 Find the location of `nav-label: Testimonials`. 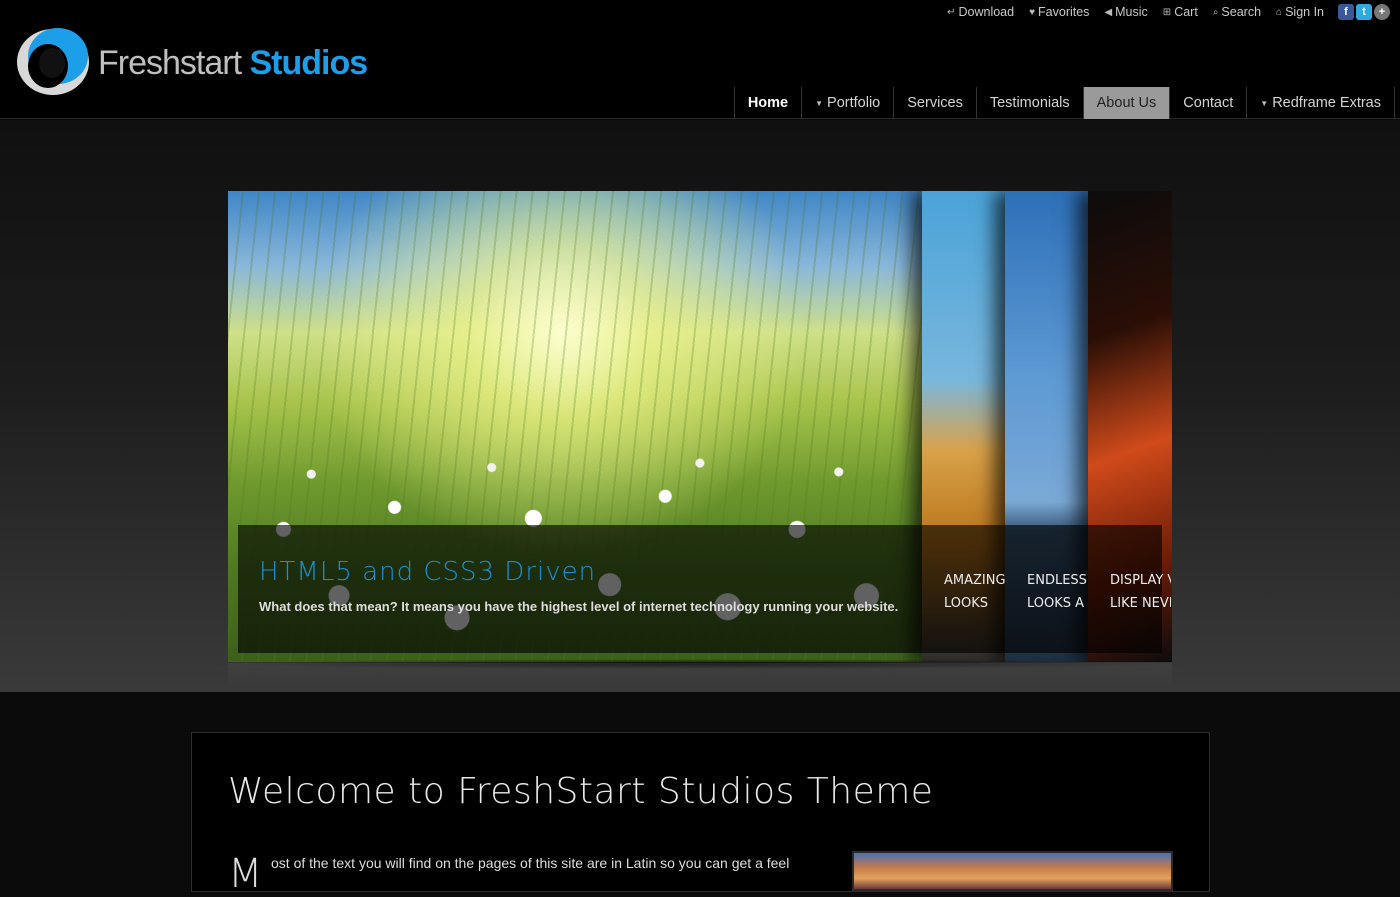

nav-label: Testimonials is located at coordinates (1029, 103).